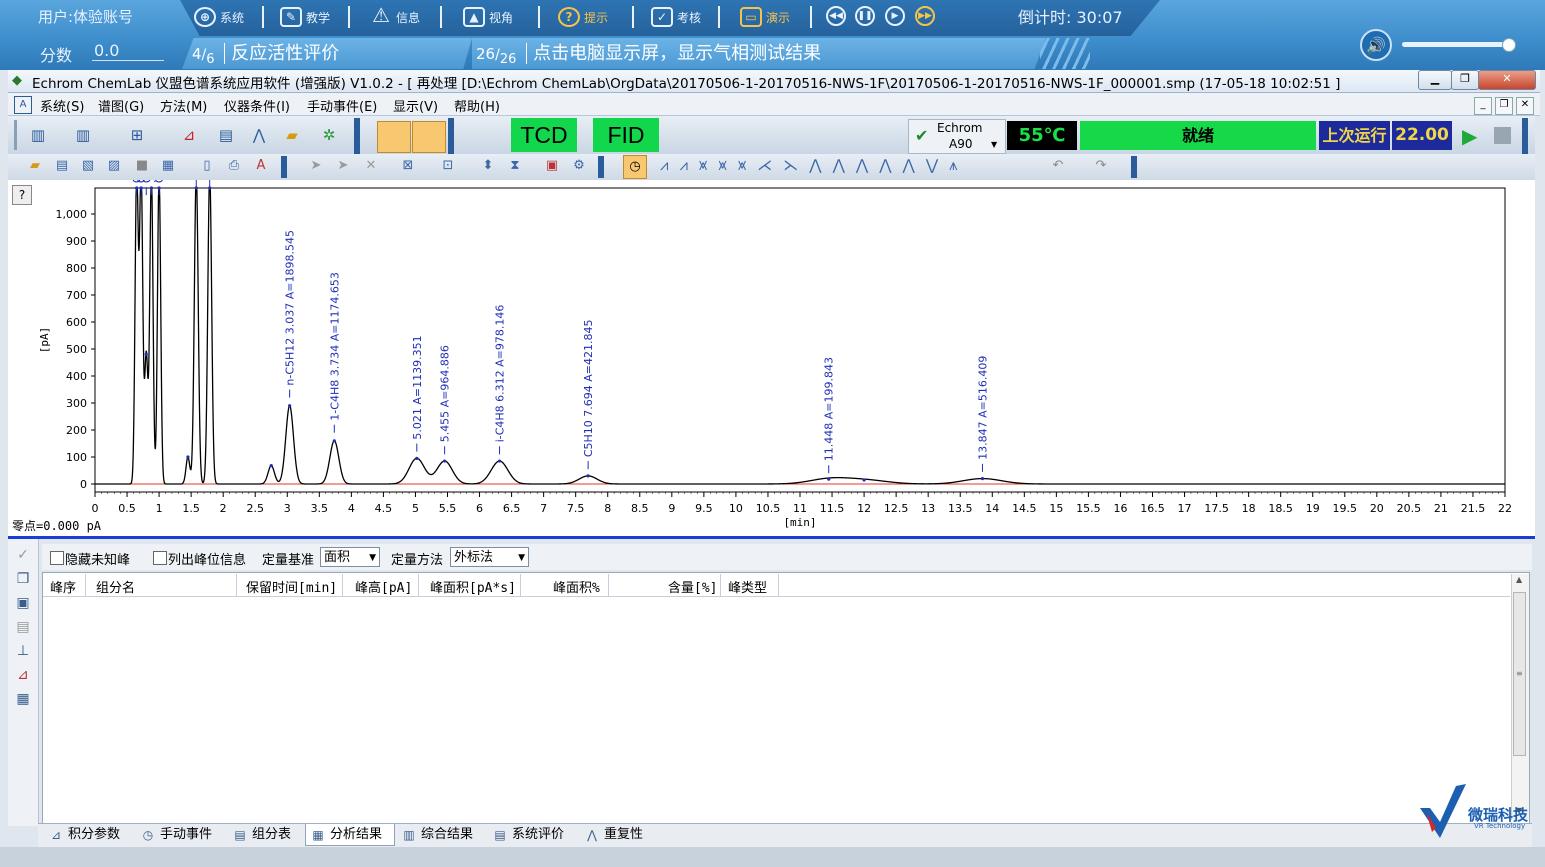 Image resolution: width=1545 pixels, height=867 pixels. Describe the element at coordinates (261, 166) in the screenshot. I see `report-icon: A` at that location.